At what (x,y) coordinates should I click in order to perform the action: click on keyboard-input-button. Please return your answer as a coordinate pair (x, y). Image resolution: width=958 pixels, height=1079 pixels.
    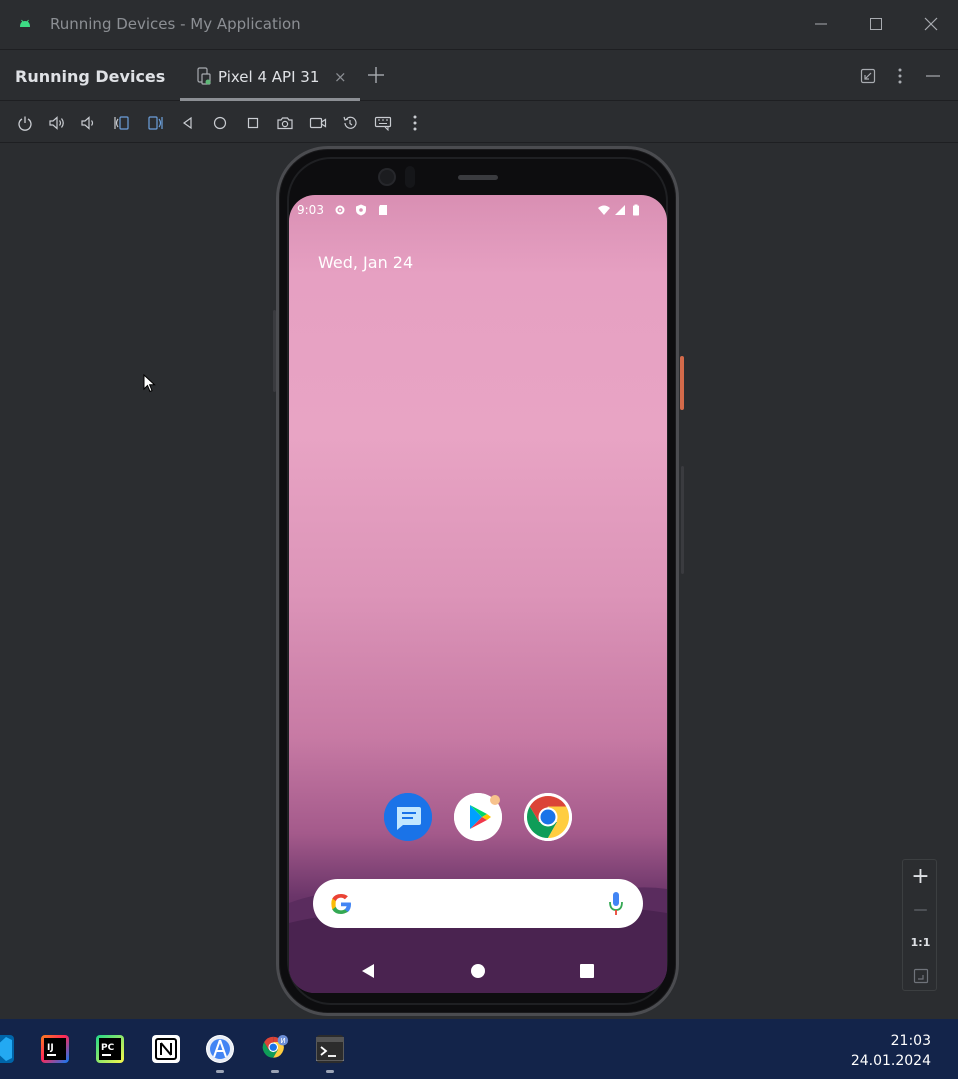
    Looking at the image, I should click on (383, 123).